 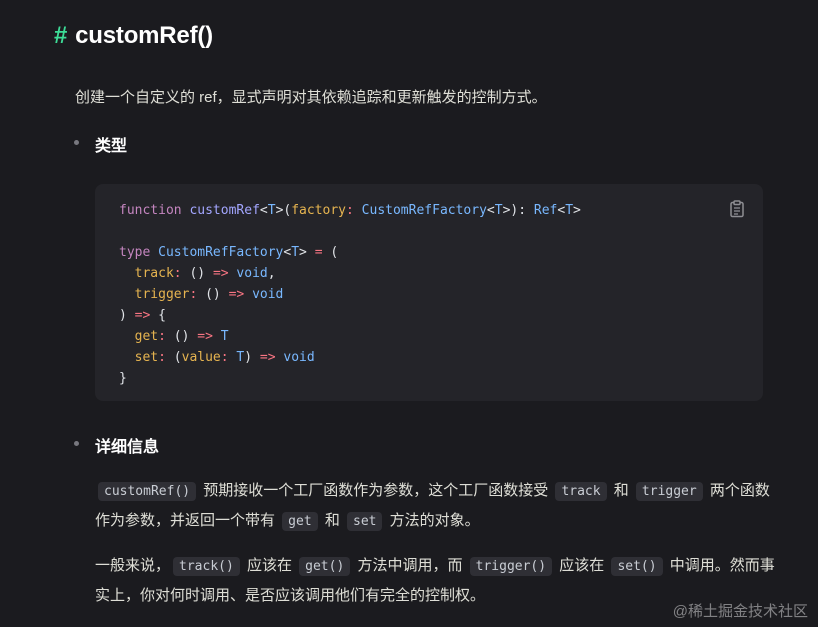 What do you see at coordinates (123, 378) in the screenshot?
I see `code-line-9: }` at bounding box center [123, 378].